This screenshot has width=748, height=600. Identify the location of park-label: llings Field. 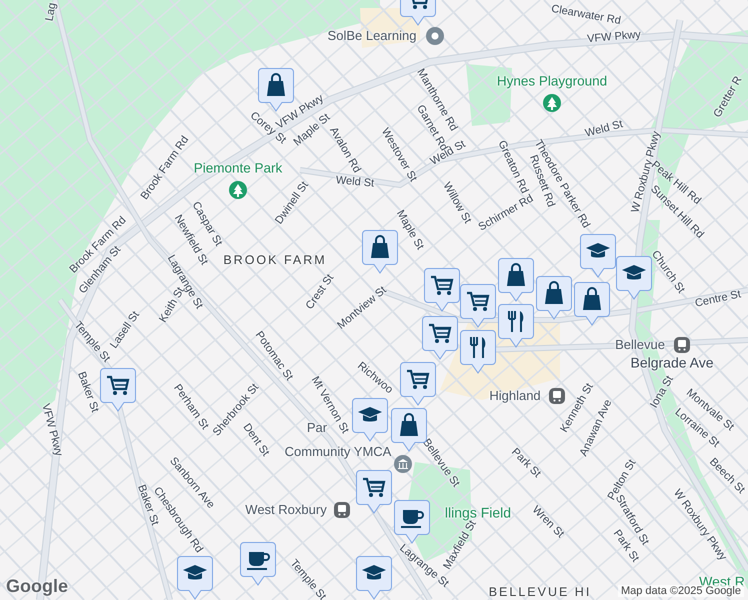
(478, 512).